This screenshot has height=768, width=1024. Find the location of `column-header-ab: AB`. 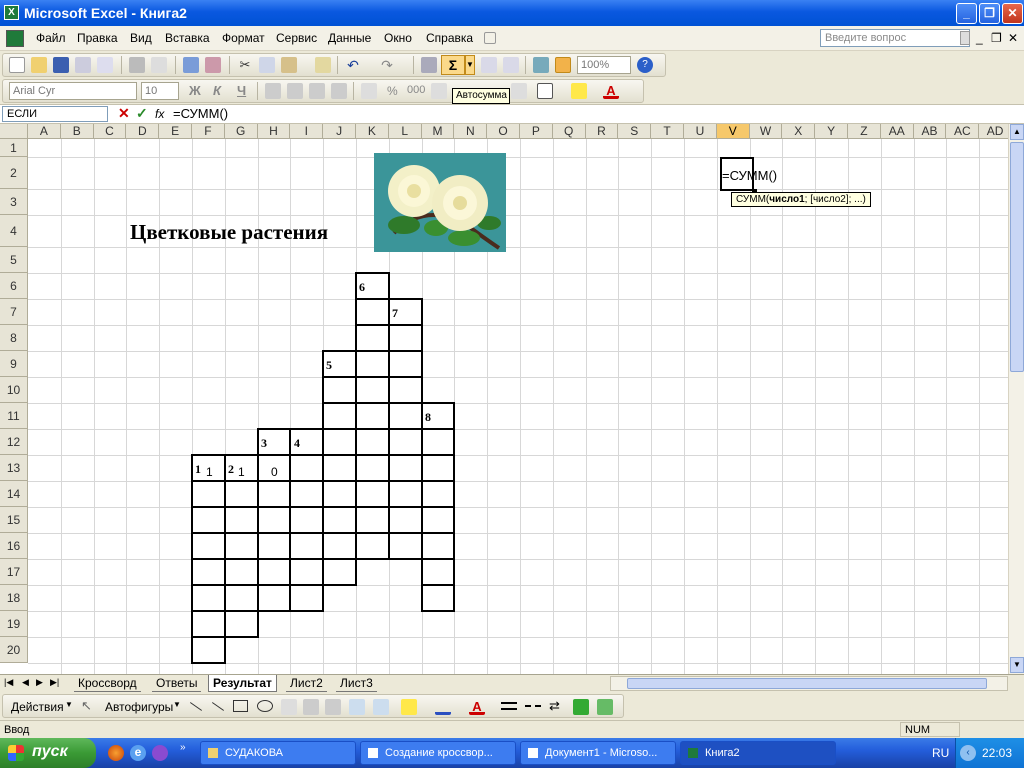

column-header-ab: AB is located at coordinates (930, 131).